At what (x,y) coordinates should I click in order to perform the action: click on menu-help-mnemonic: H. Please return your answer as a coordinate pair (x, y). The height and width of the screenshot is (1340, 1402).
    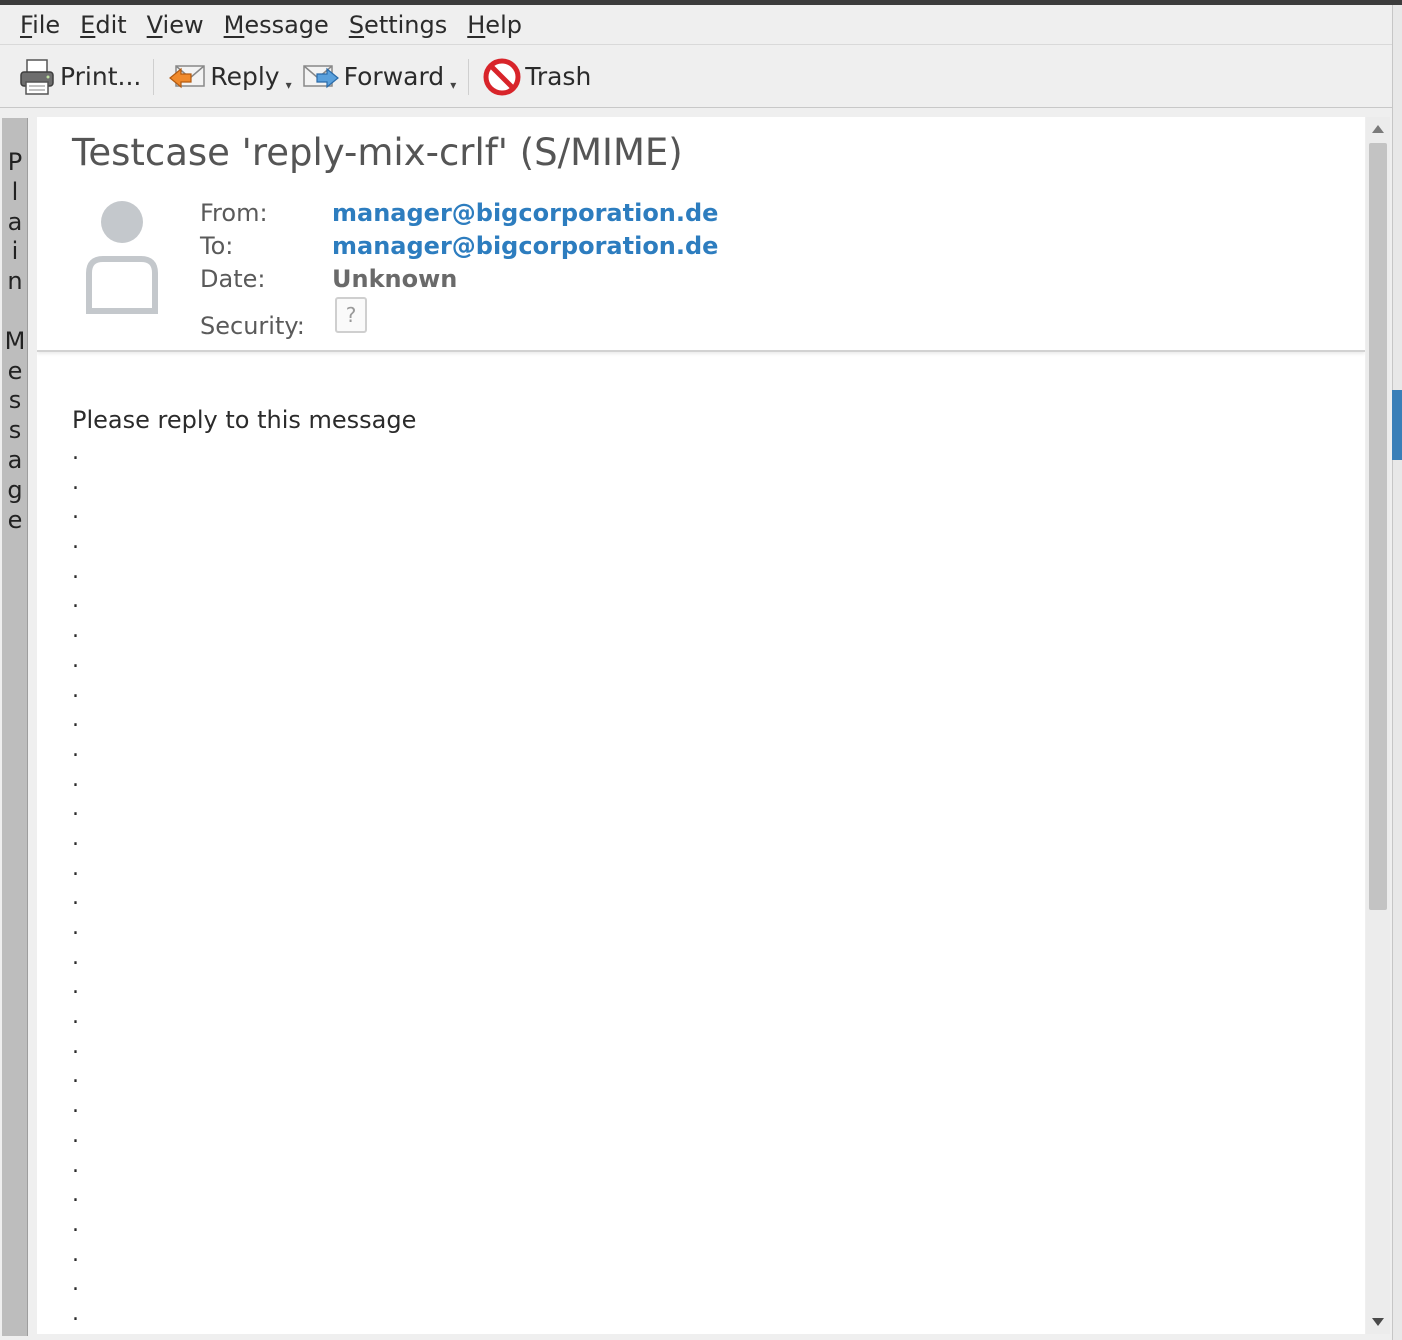
    Looking at the image, I should click on (476, 24).